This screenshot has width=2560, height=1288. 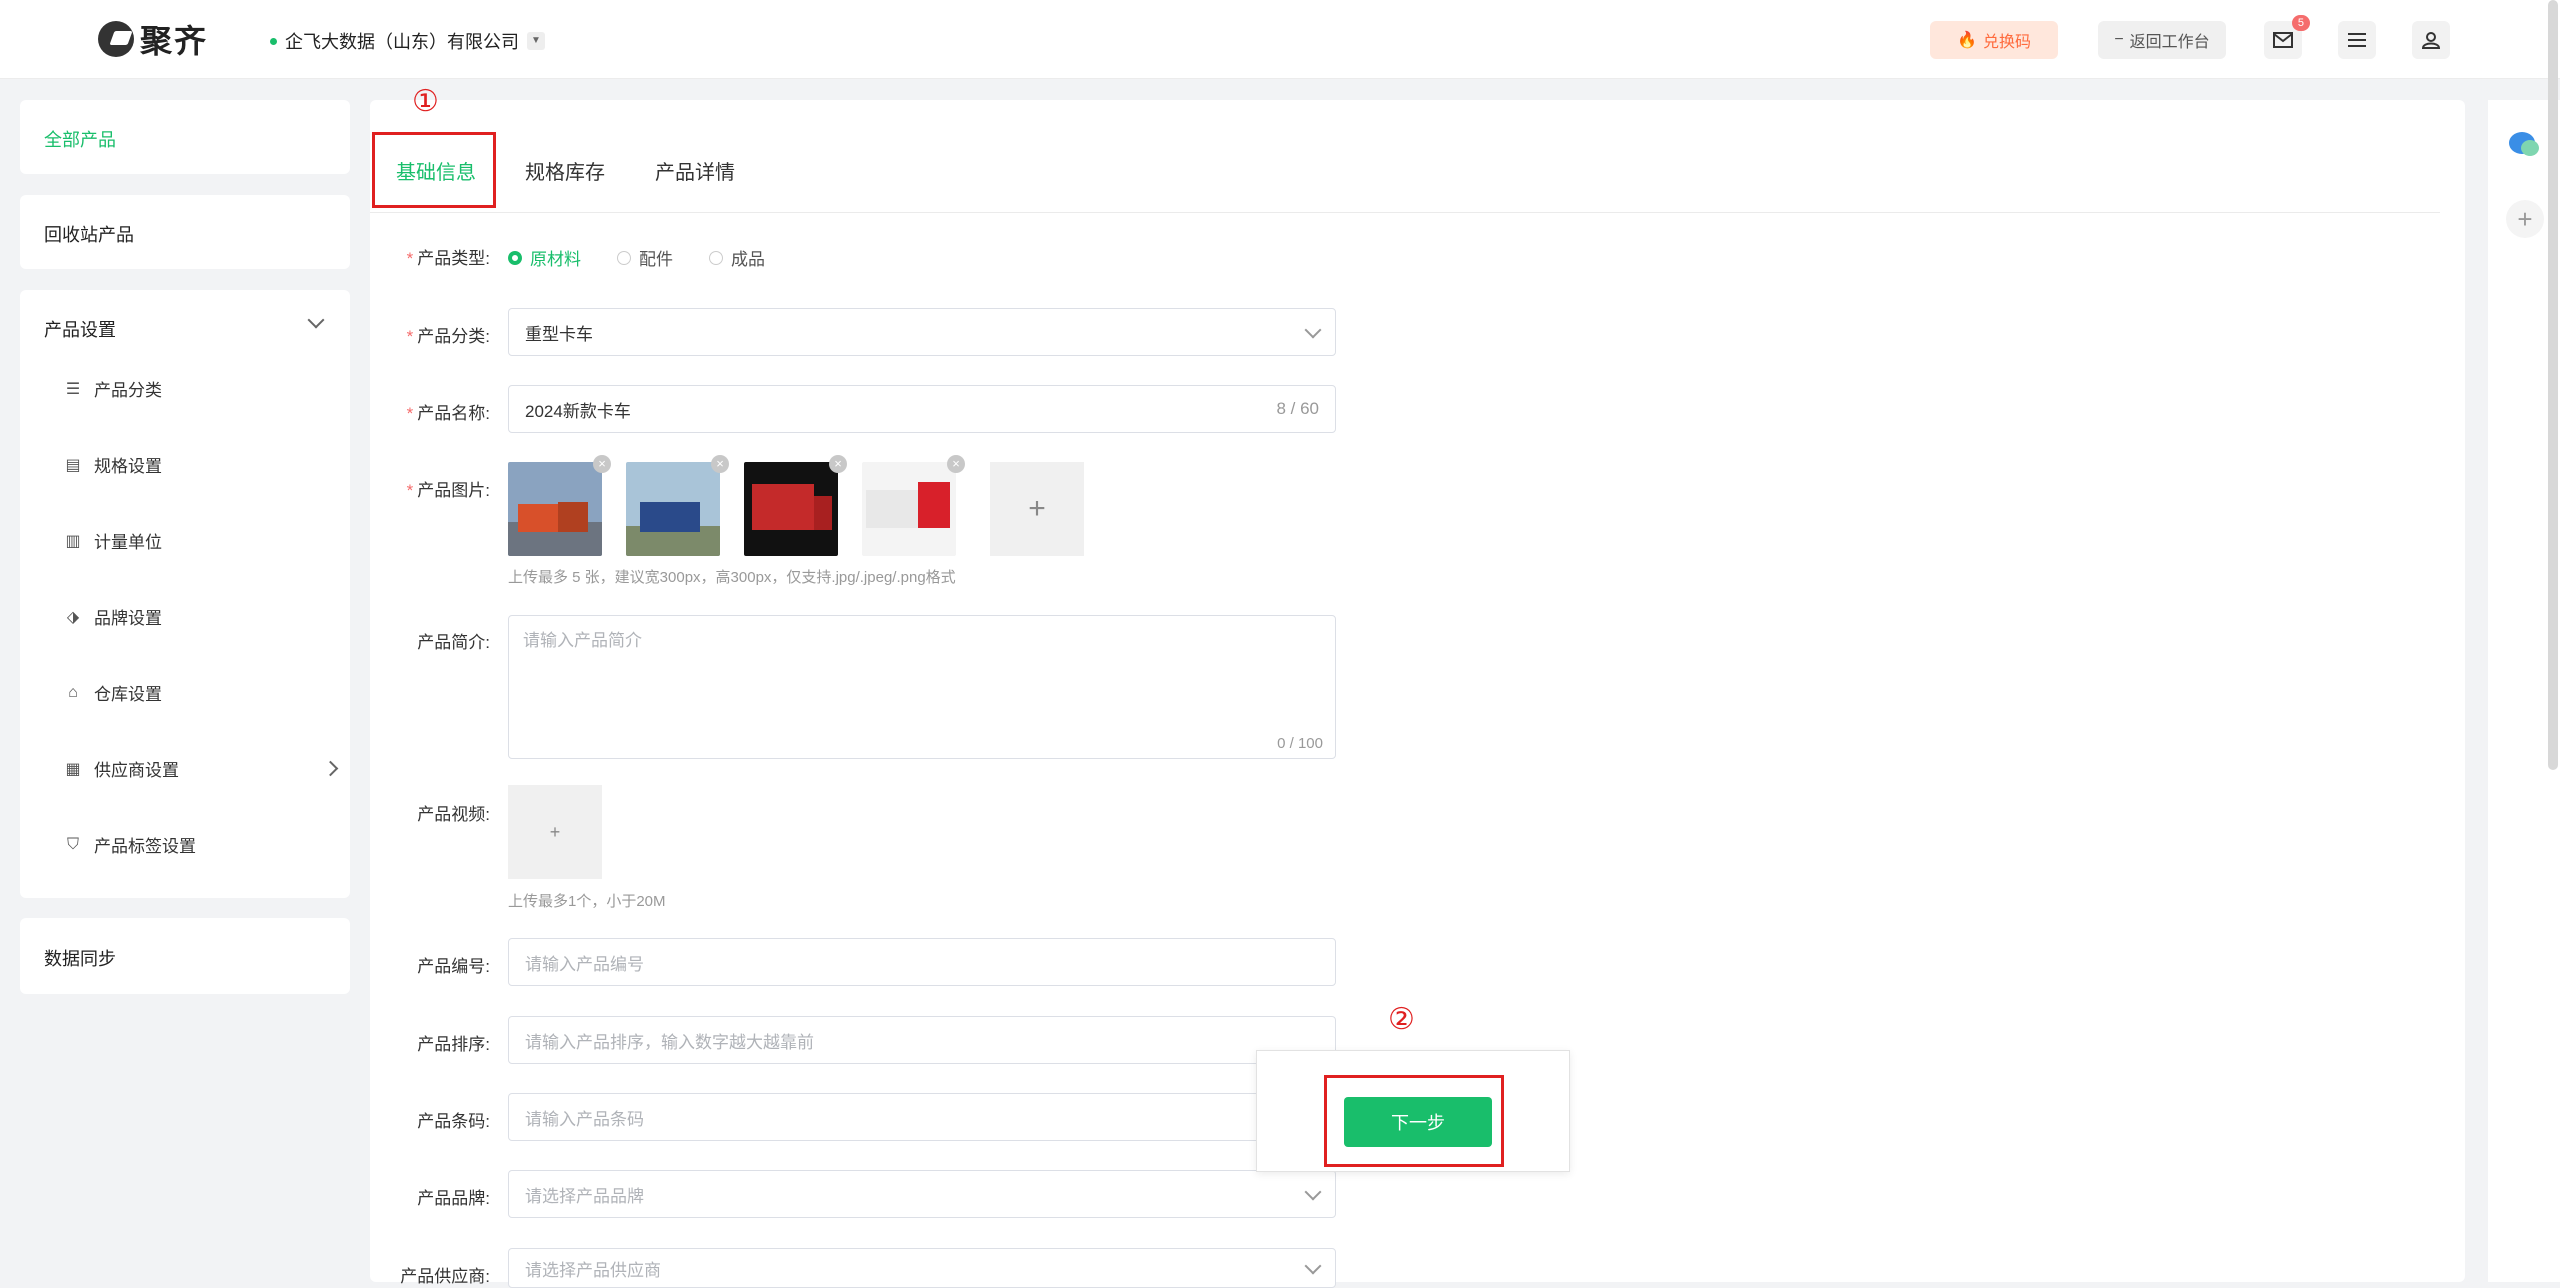 What do you see at coordinates (922, 1194) in the screenshot?
I see `brand-select: 请选择产品品牌` at bounding box center [922, 1194].